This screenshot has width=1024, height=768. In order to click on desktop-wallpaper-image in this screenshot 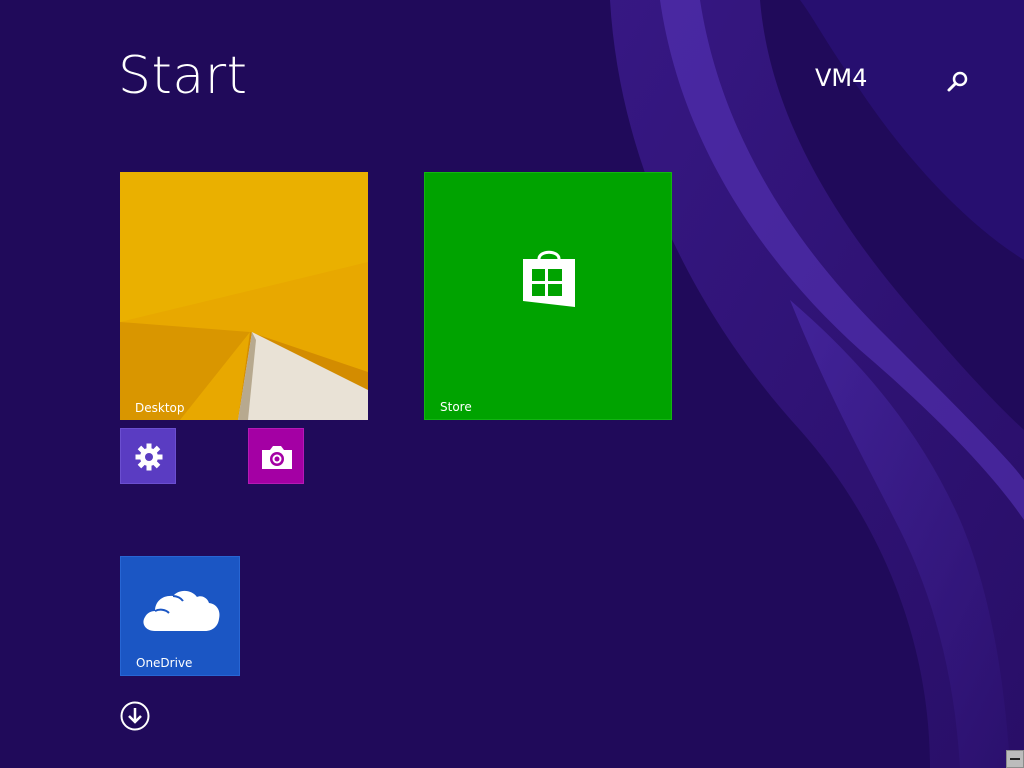, I will do `click(244, 296)`.